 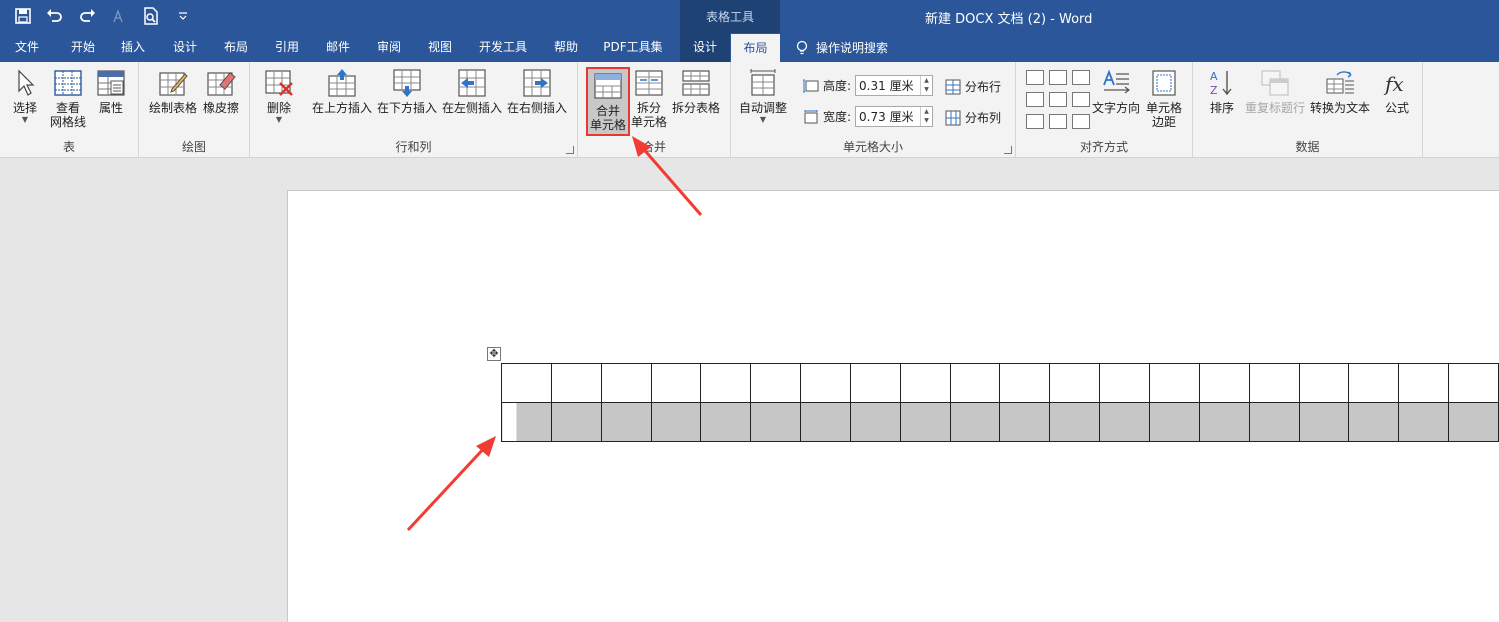 What do you see at coordinates (1058, 99) in the screenshot?
I see `align-middle-center-icon` at bounding box center [1058, 99].